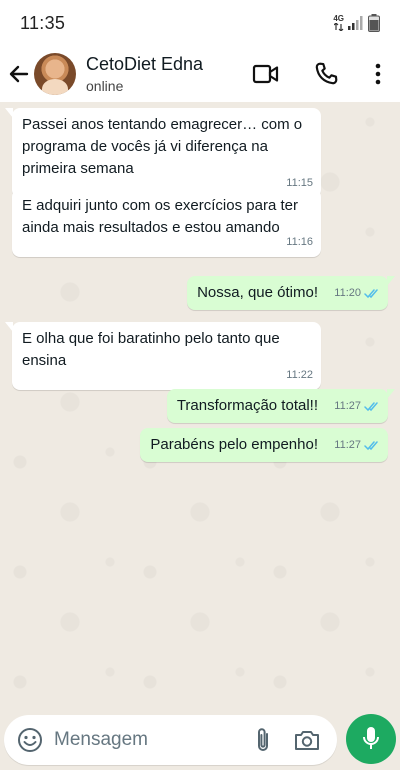 The image size is (400, 770). I want to click on contact-name: CetoDiet Edna, so click(145, 64).